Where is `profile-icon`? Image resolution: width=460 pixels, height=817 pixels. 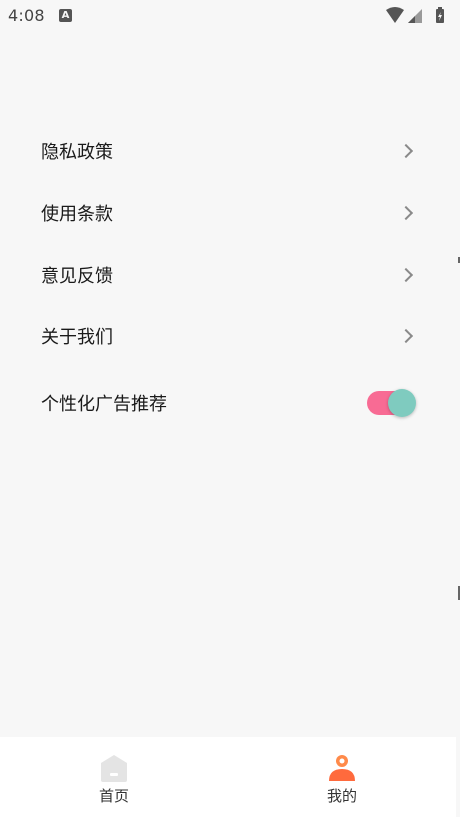
profile-icon is located at coordinates (342, 768).